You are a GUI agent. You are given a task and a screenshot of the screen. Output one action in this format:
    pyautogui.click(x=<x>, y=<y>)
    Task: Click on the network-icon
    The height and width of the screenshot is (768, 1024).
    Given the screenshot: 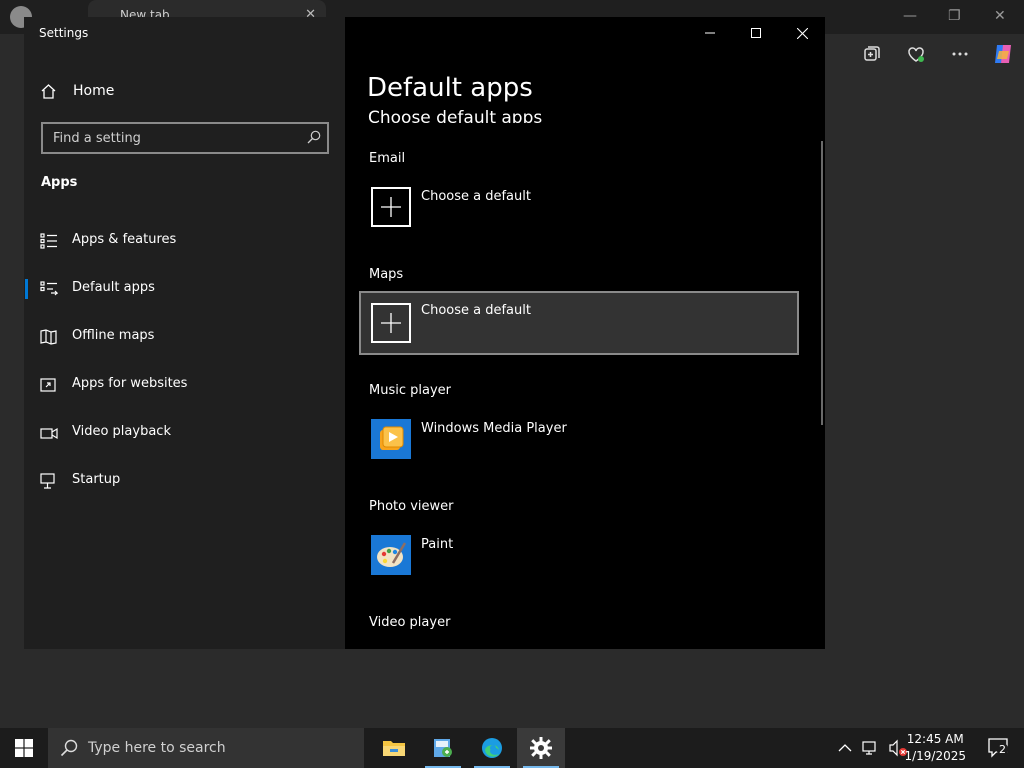 What is the action you would take?
    pyautogui.click(x=871, y=748)
    